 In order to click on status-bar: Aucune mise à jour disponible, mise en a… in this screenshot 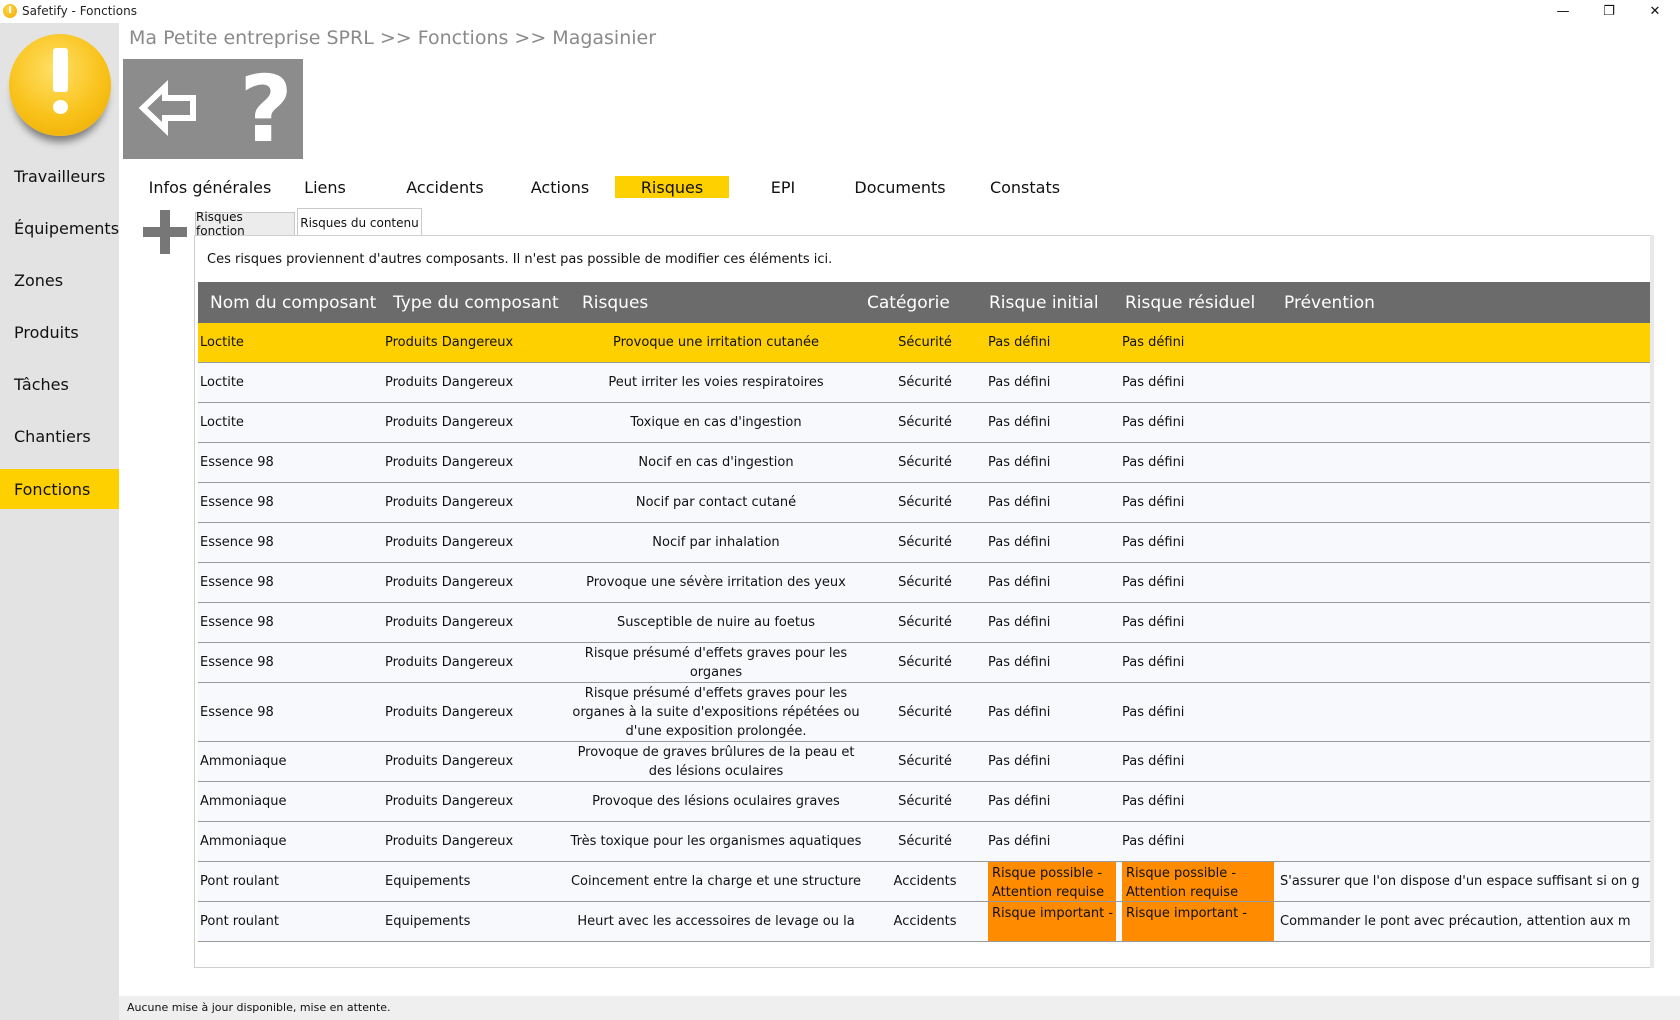, I will do `click(899, 1008)`.